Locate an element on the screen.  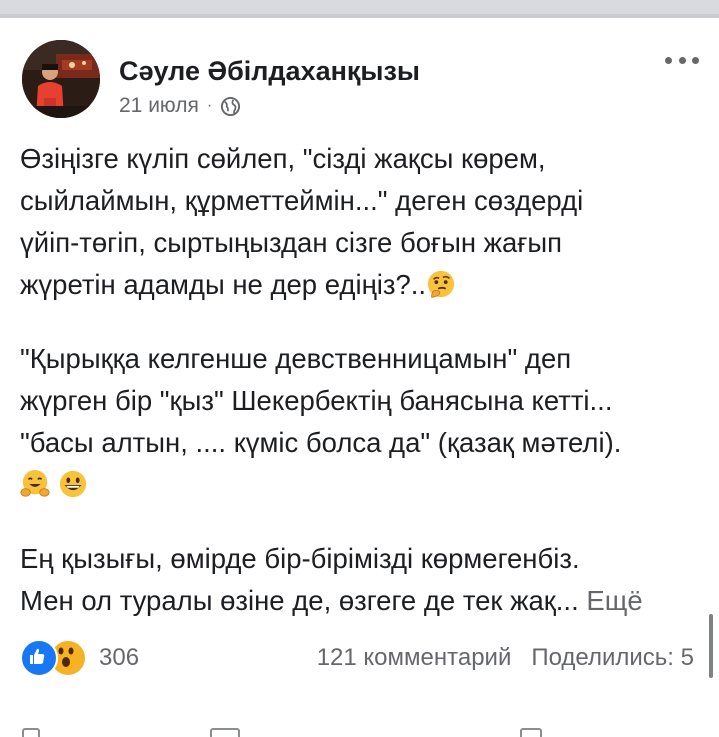
see-more-link: Ещё is located at coordinates (614, 600).